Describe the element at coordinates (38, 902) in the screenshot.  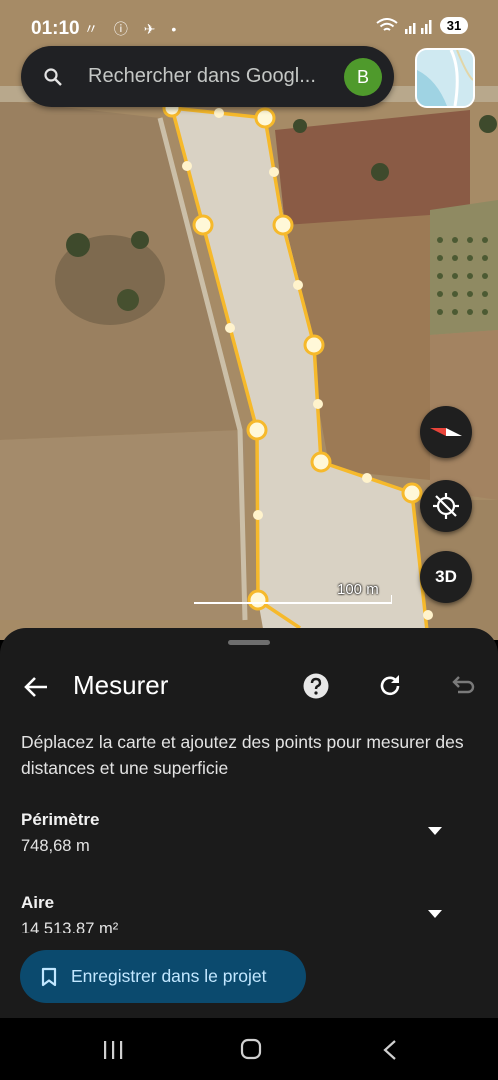
I see `area-label: Aire` at that location.